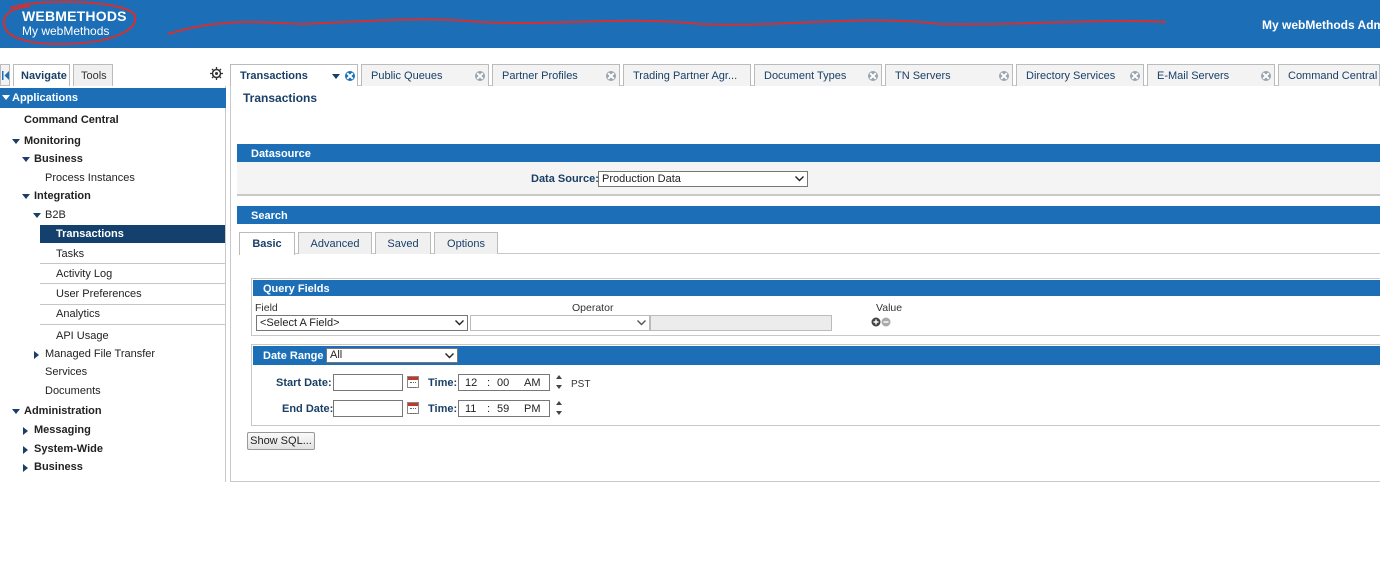 The height and width of the screenshot is (568, 1380). What do you see at coordinates (82, 339) in the screenshot?
I see `nav-api-usage: API Usage` at bounding box center [82, 339].